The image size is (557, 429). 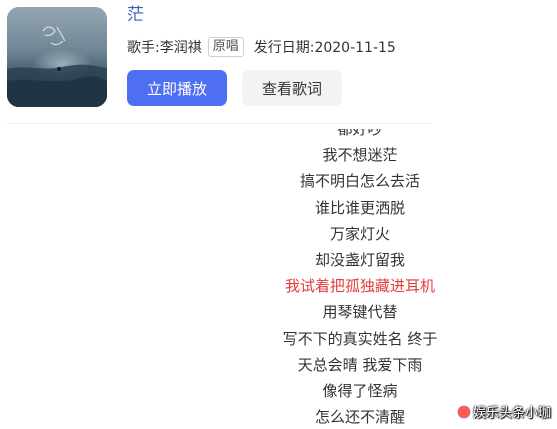 I want to click on song-title: 茫, so click(x=135, y=15).